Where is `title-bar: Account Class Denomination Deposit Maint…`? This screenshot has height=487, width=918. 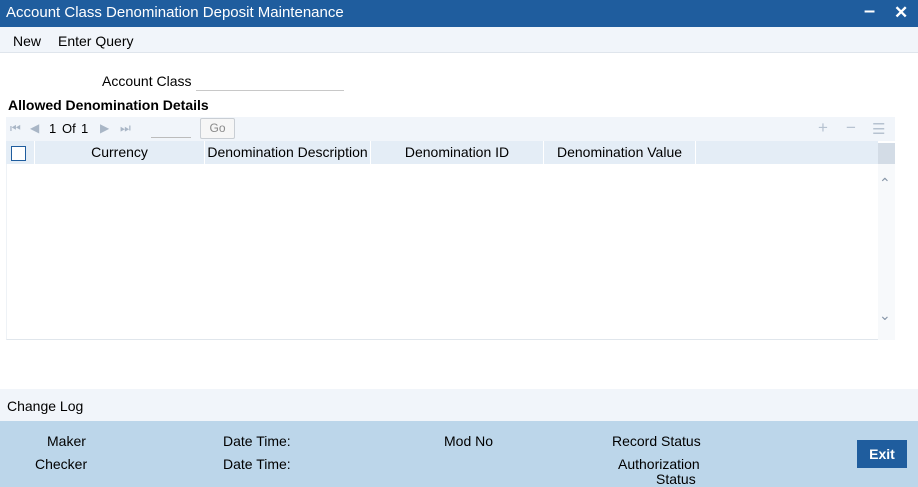
title-bar: Account Class Denomination Deposit Maint… is located at coordinates (459, 13).